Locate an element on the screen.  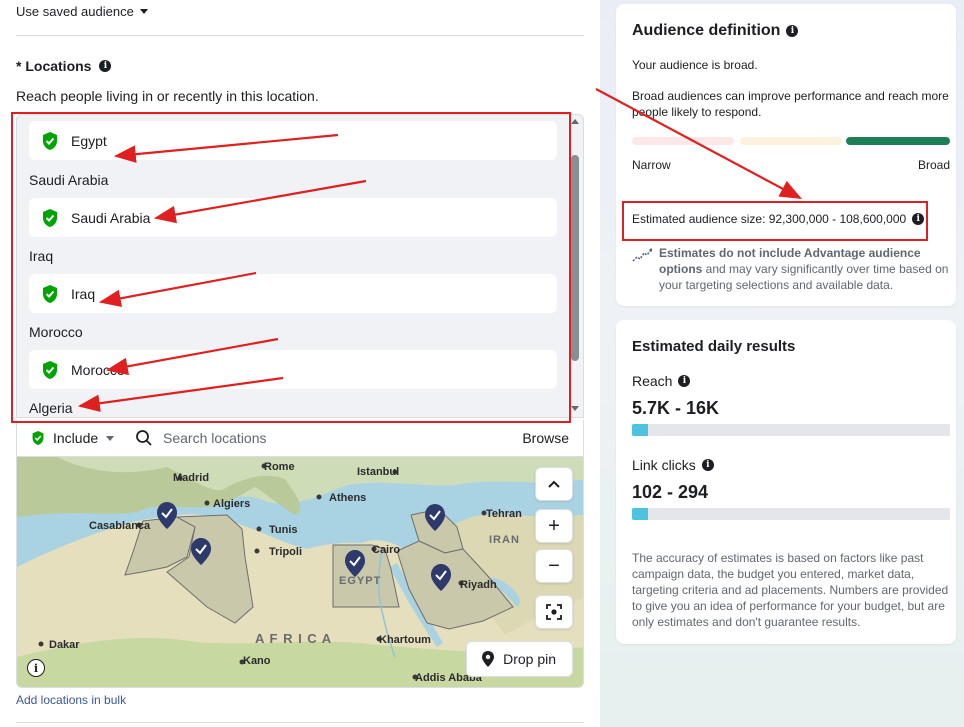
link-clicks-bar is located at coordinates (791, 514).